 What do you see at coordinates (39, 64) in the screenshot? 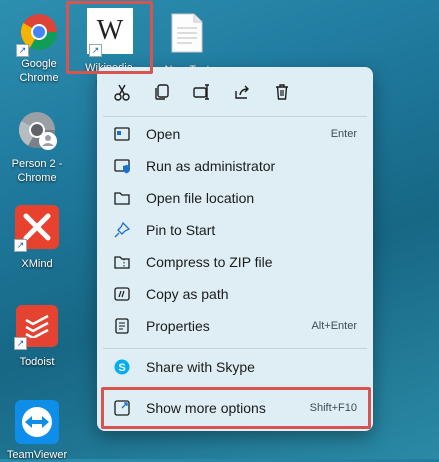
I see `icon-label: Google` at bounding box center [39, 64].